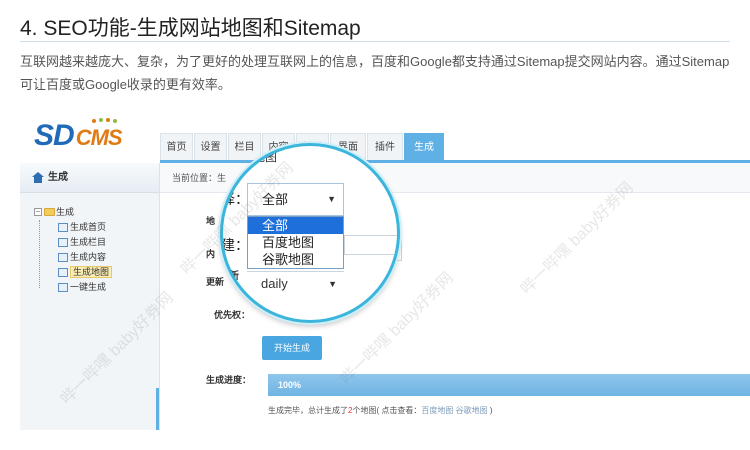 Image resolution: width=750 pixels, height=450 pixels. What do you see at coordinates (290, 385) in the screenshot?
I see `progress-text: 100%` at bounding box center [290, 385].